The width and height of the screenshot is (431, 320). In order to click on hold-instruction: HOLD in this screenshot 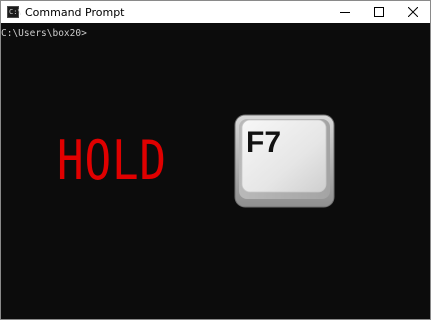, I will do `click(112, 160)`.